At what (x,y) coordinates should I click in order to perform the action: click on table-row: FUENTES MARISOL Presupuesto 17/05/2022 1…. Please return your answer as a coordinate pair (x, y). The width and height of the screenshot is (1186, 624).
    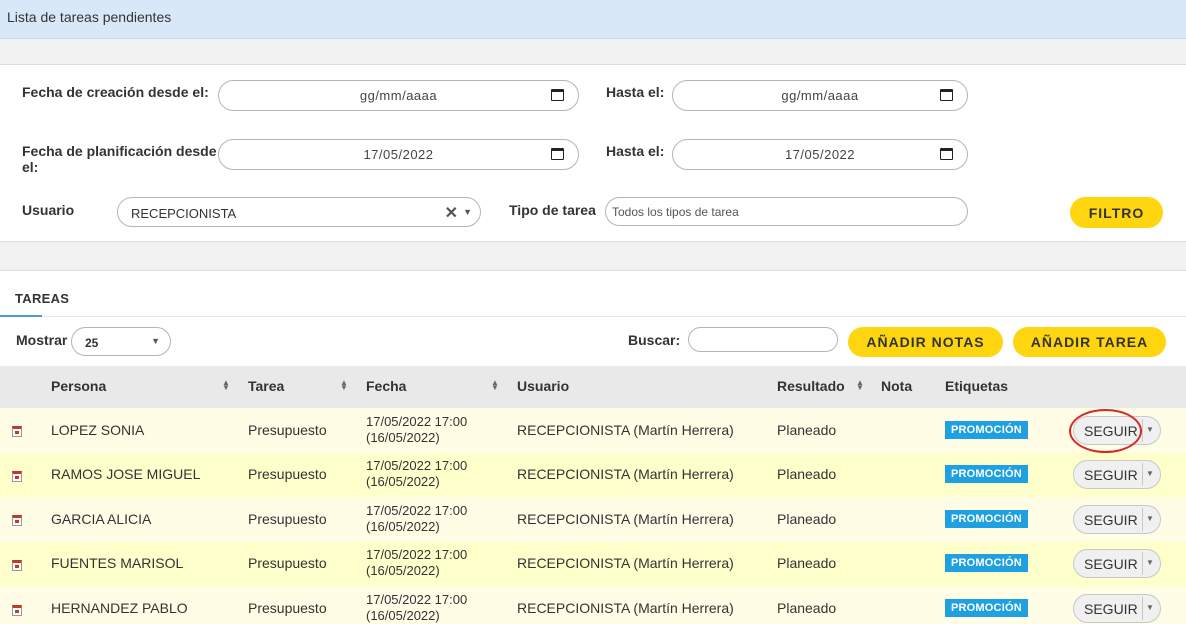
    Looking at the image, I should click on (593, 564).